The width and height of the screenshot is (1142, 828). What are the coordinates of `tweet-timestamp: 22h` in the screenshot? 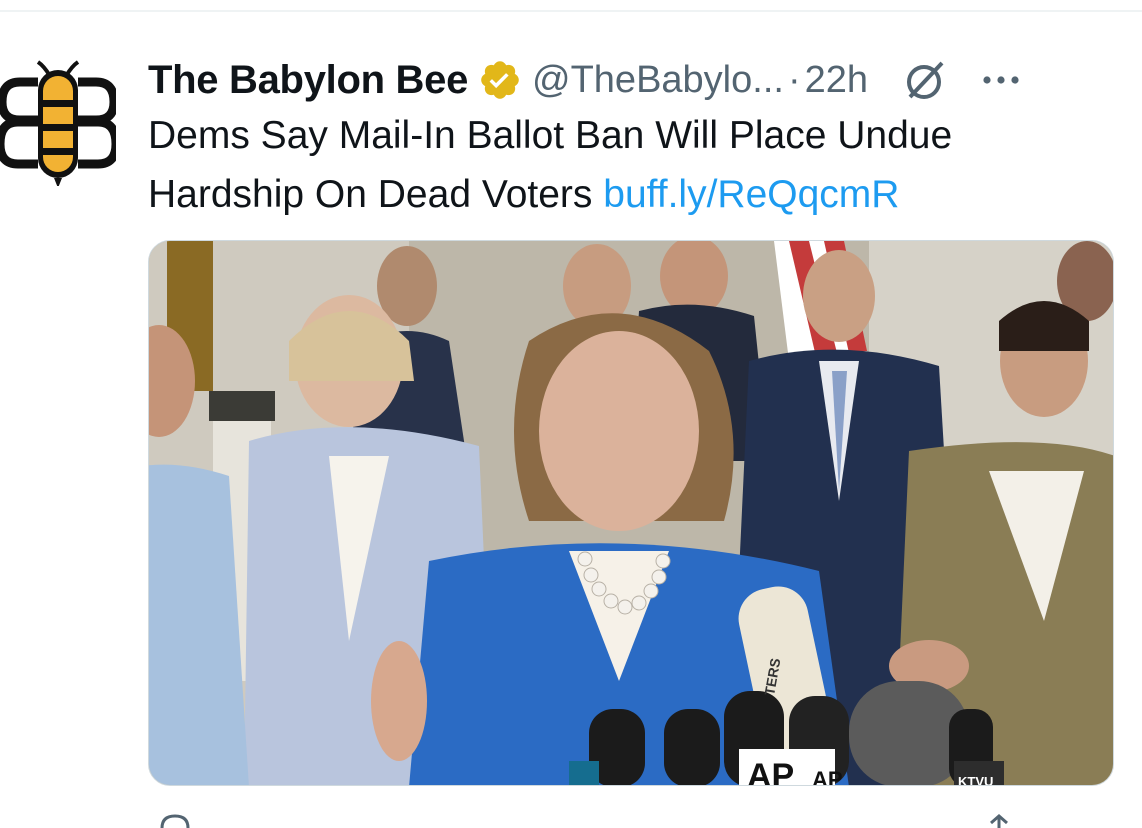 It's located at (836, 80).